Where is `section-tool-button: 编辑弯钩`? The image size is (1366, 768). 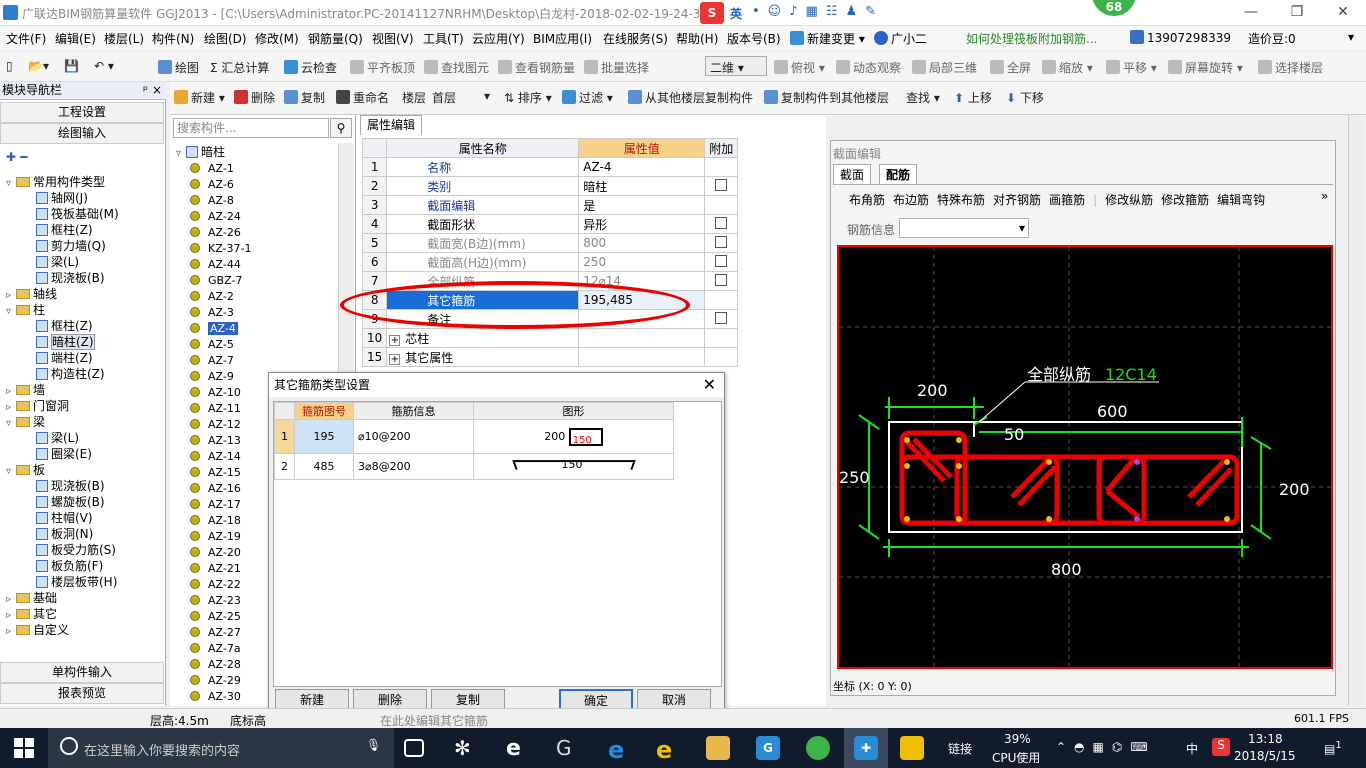
section-tool-button: 编辑弯钩 is located at coordinates (1241, 200).